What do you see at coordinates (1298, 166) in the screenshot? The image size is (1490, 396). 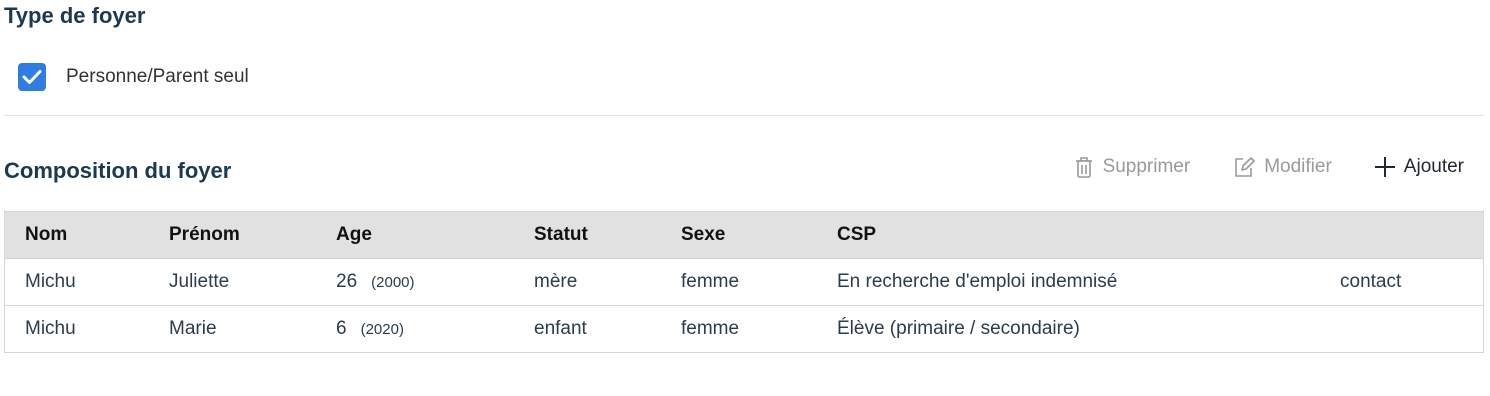 I see `edit-label: Modifier` at bounding box center [1298, 166].